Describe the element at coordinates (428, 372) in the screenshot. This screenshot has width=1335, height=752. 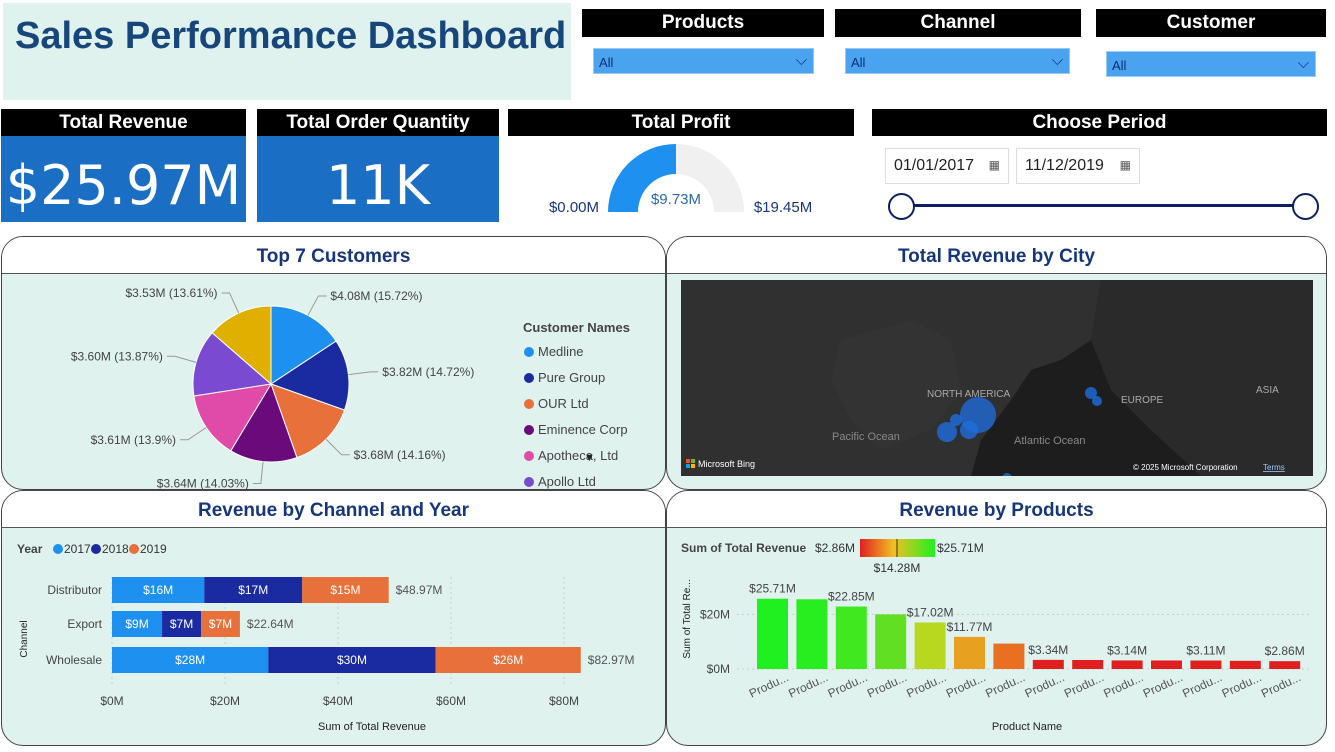
I see `pie-data-label: $3.82M (14.72%)` at that location.